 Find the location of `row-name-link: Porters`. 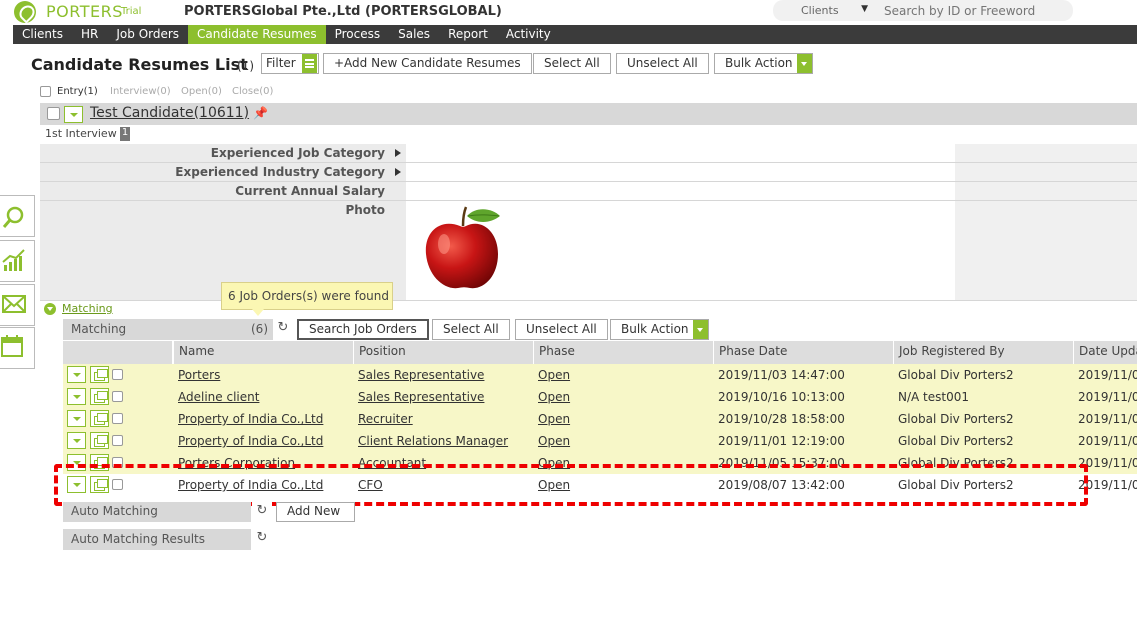

row-name-link: Porters is located at coordinates (199, 375).